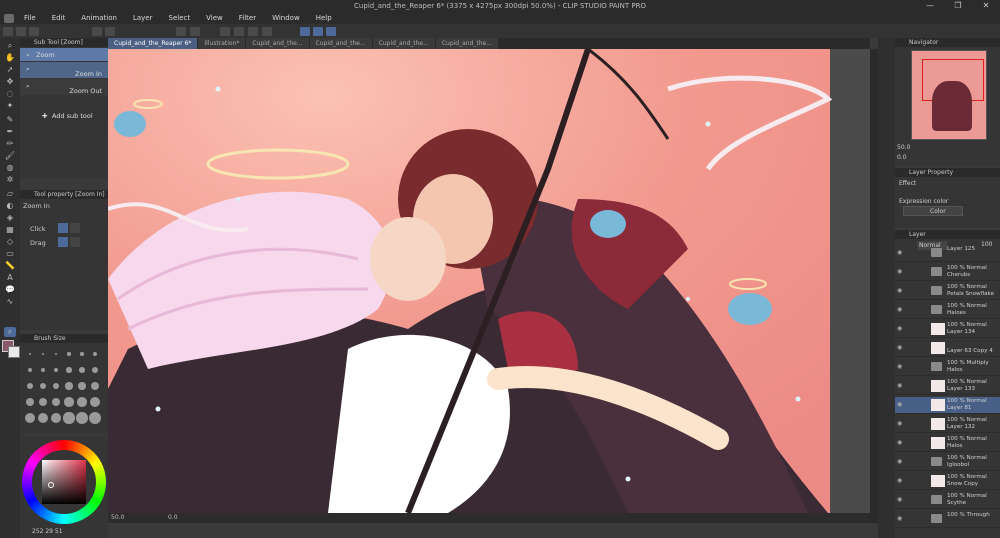  What do you see at coordinates (34, 31) in the screenshot?
I see `save-icon` at bounding box center [34, 31].